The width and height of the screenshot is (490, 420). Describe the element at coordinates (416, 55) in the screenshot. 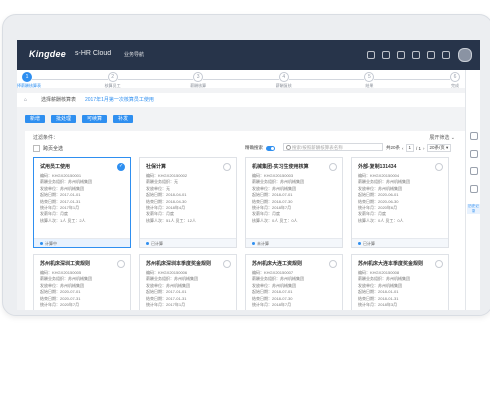

I see `mail-icon` at that location.